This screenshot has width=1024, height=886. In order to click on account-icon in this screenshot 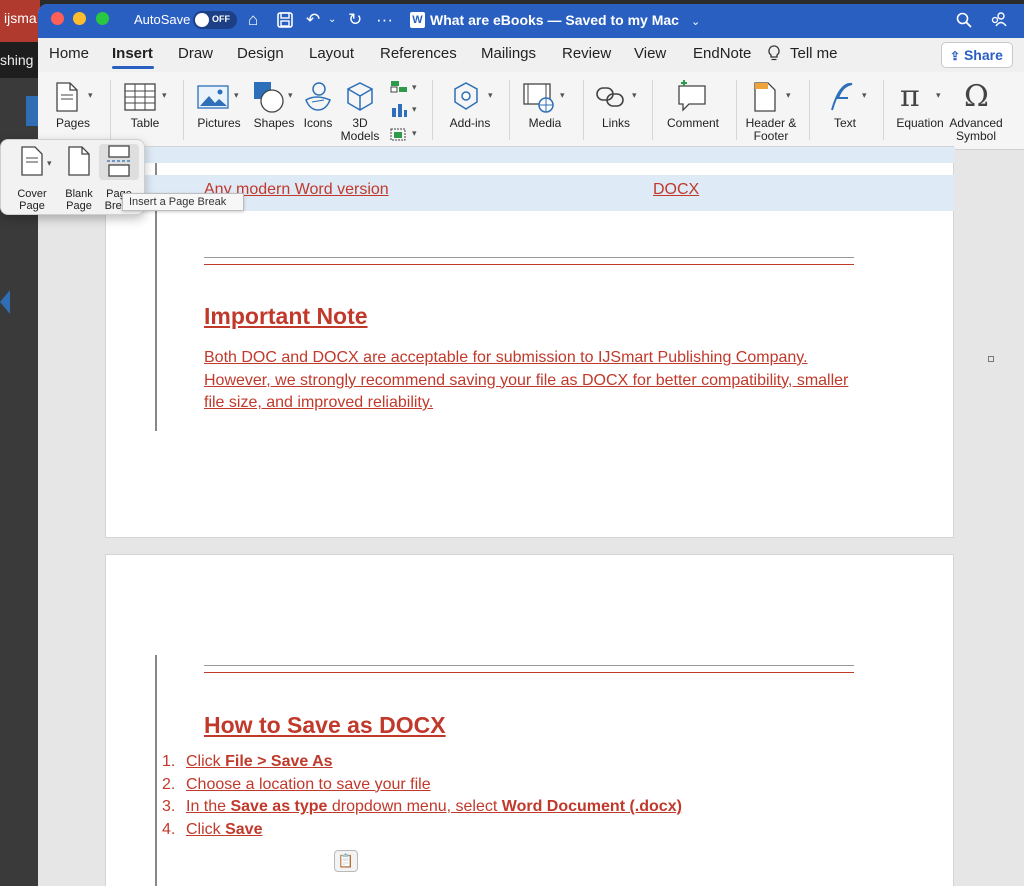, I will do `click(999, 22)`.